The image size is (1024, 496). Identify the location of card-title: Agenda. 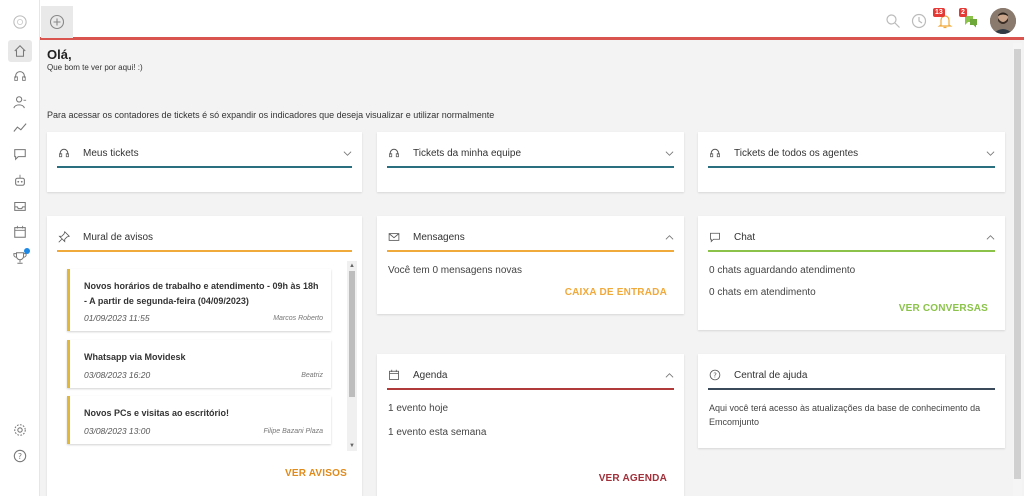
(430, 375).